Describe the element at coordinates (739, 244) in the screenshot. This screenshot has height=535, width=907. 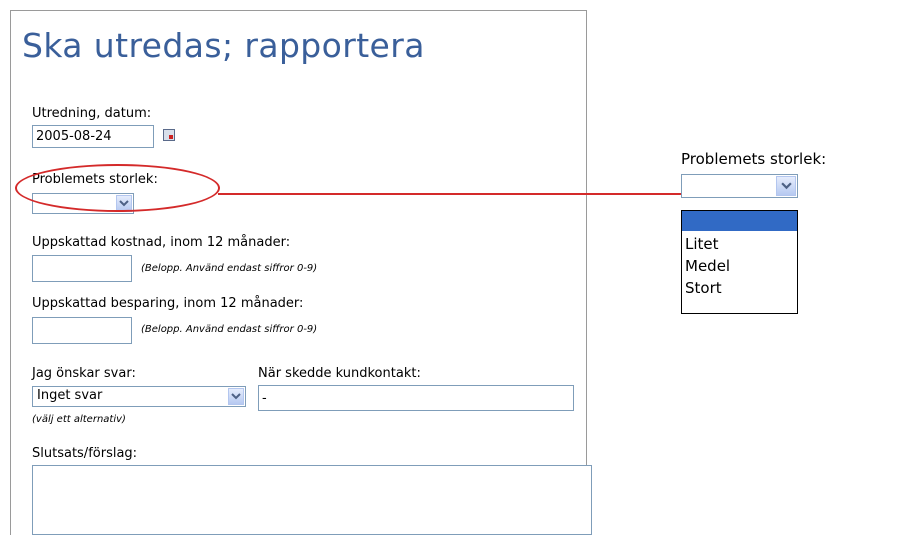
I see `option-item: Litet` at that location.